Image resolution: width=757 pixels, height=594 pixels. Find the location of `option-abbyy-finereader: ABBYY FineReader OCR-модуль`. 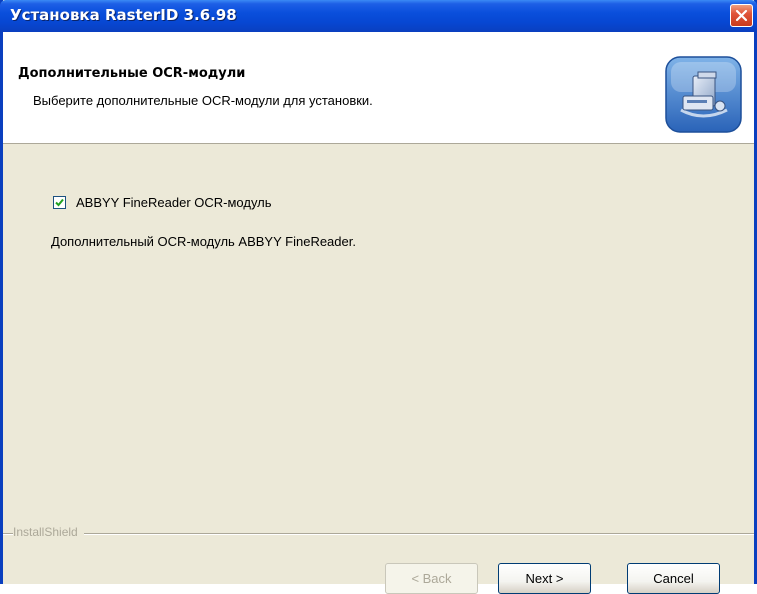

option-abbyy-finereader: ABBYY FineReader OCR-модуль is located at coordinates (162, 202).